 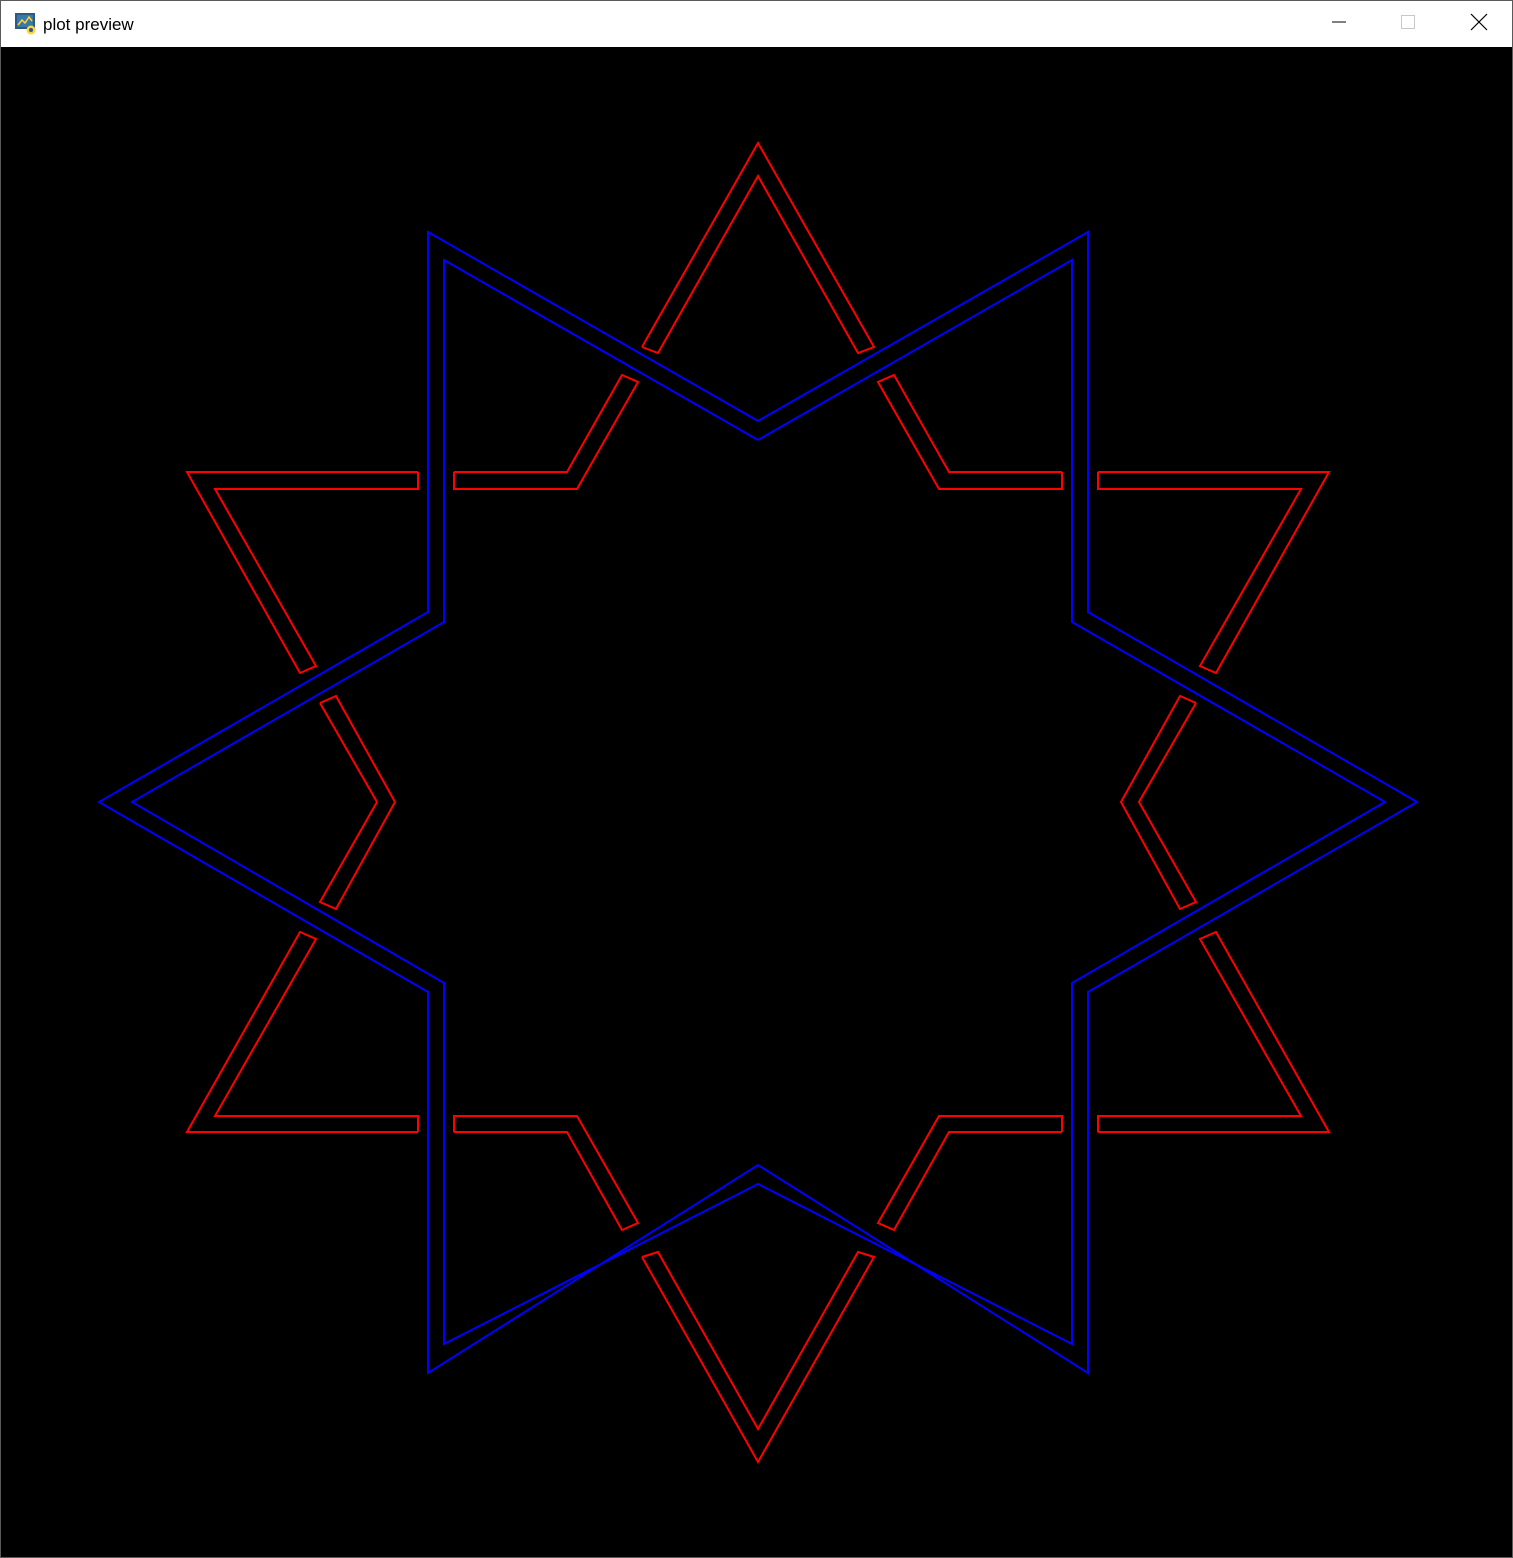 I want to click on close-button, so click(x=1479, y=24).